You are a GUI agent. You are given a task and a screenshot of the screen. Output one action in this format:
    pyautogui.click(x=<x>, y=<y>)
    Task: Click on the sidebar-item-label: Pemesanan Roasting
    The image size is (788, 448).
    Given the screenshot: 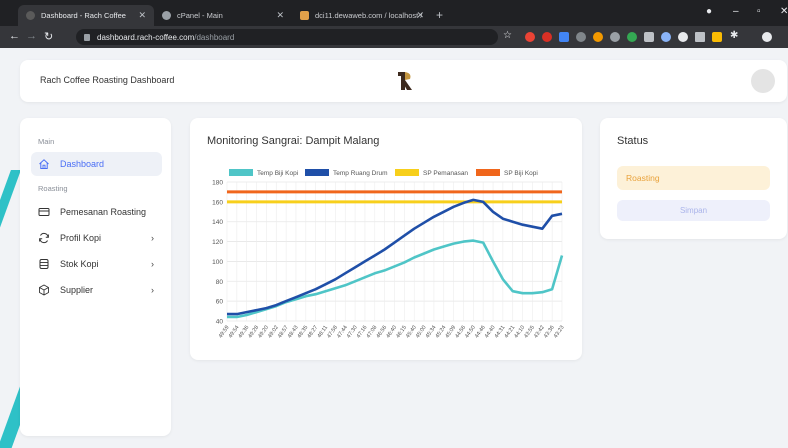 What is the action you would take?
    pyautogui.click(x=103, y=212)
    